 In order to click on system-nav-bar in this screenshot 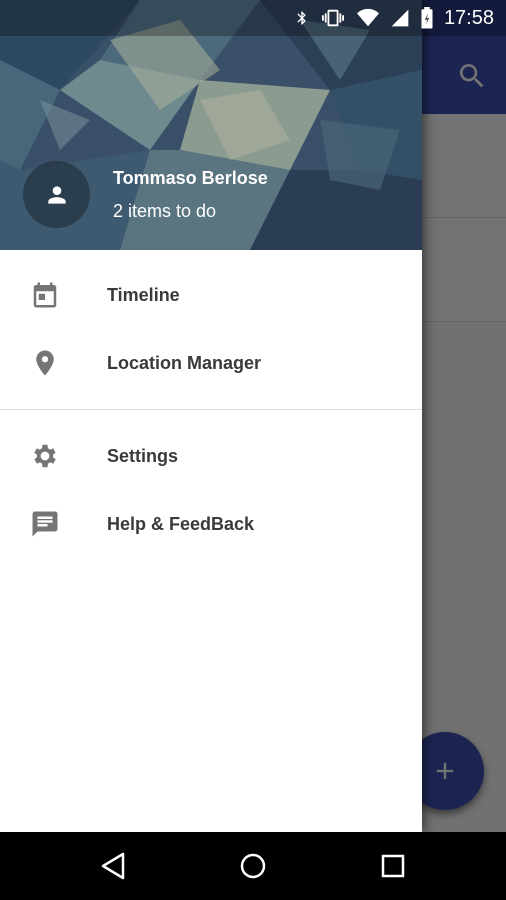, I will do `click(253, 866)`.